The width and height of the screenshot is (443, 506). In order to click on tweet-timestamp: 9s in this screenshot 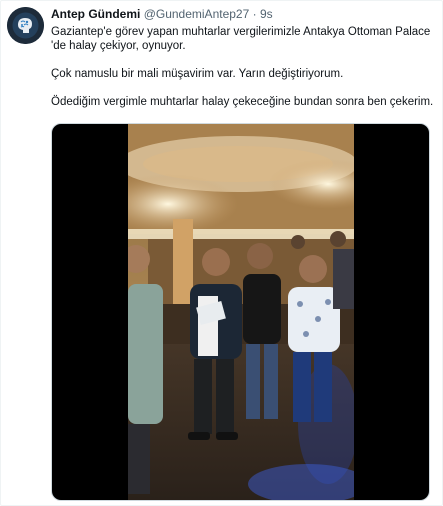, I will do `click(266, 14)`.